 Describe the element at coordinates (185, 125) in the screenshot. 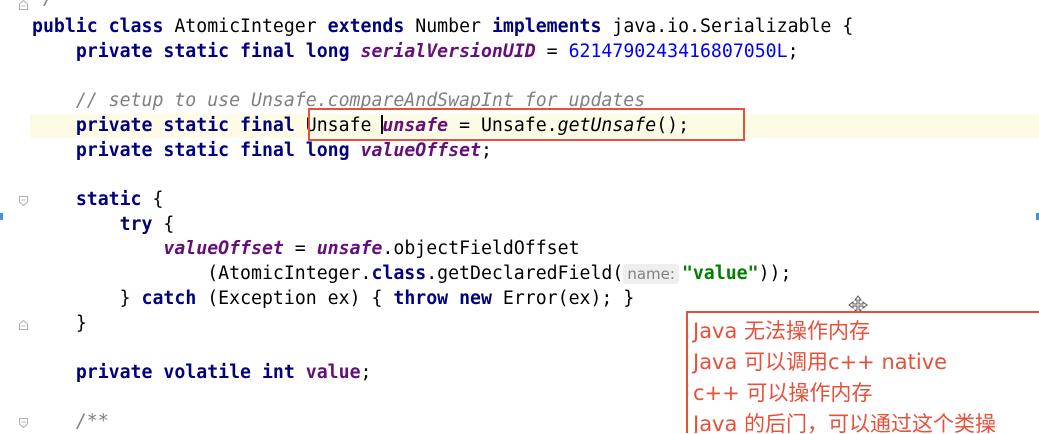

I see `keyword: private static final` at that location.